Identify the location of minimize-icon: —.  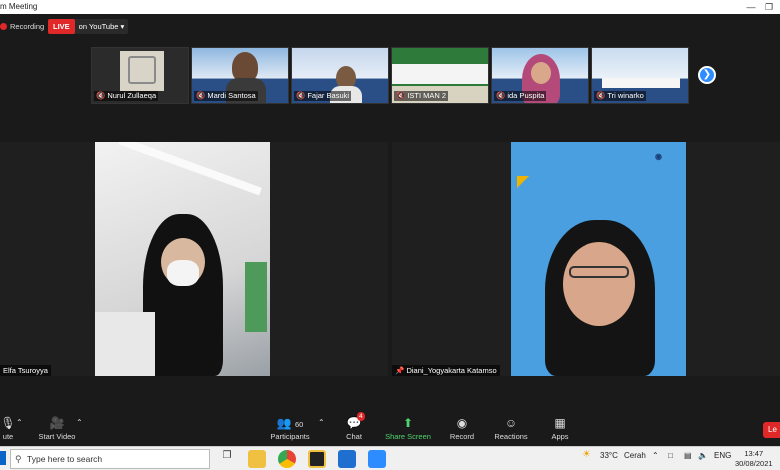
(751, 7).